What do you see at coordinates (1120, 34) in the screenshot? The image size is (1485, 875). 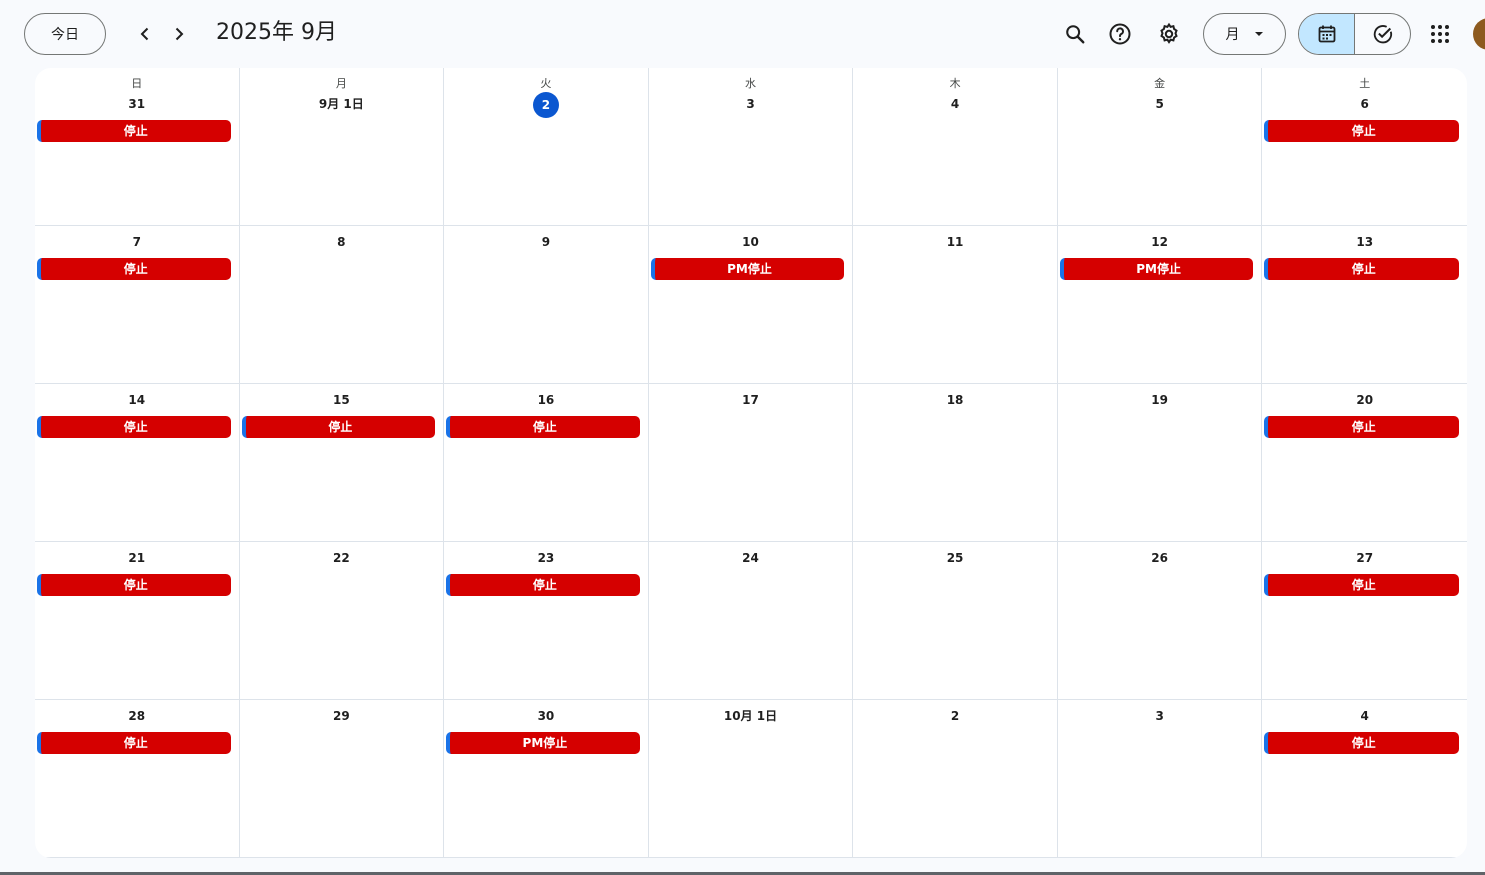 I see `help-button` at bounding box center [1120, 34].